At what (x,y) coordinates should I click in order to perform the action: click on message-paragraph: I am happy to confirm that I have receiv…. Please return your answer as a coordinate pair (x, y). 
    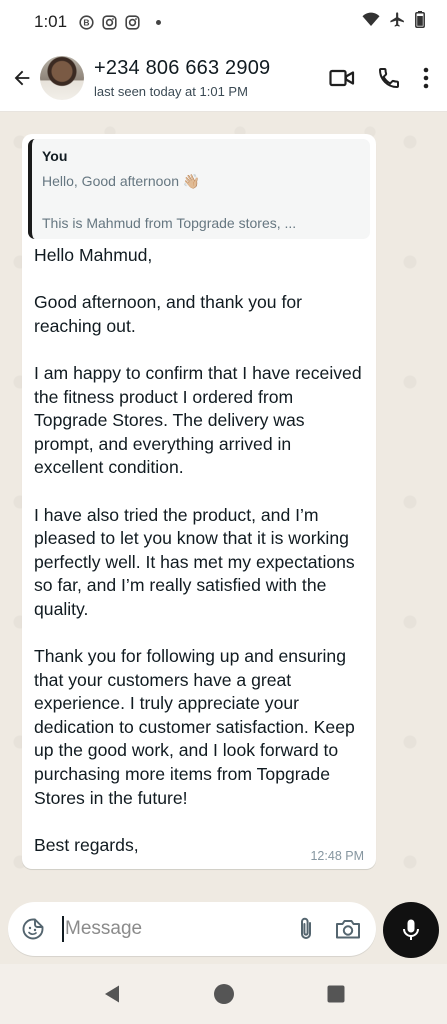
    Looking at the image, I should click on (198, 420).